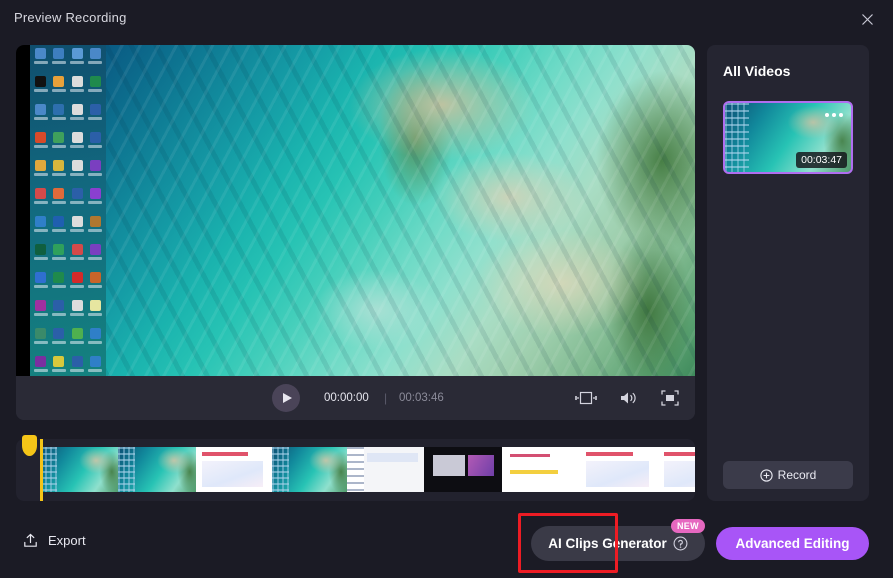  Describe the element at coordinates (788, 137) in the screenshot. I see `video-thumbnail-item: 00:03:47` at that location.